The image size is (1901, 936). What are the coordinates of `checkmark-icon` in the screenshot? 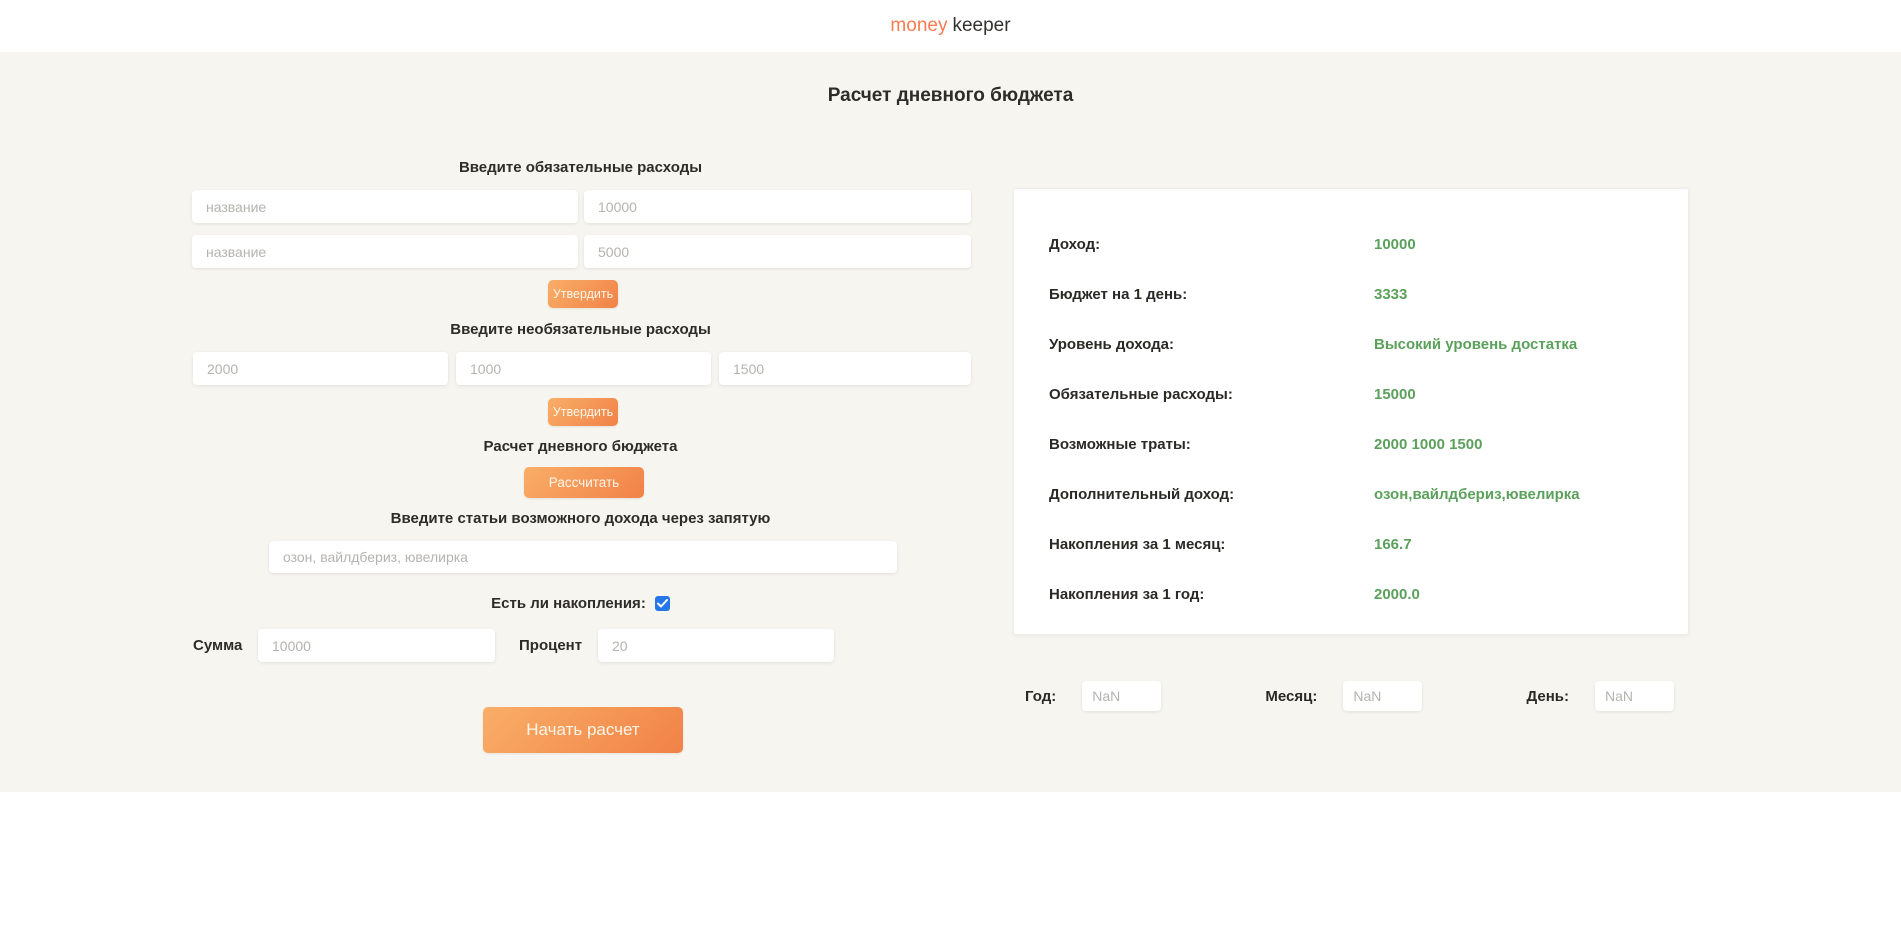 It's located at (662, 602).